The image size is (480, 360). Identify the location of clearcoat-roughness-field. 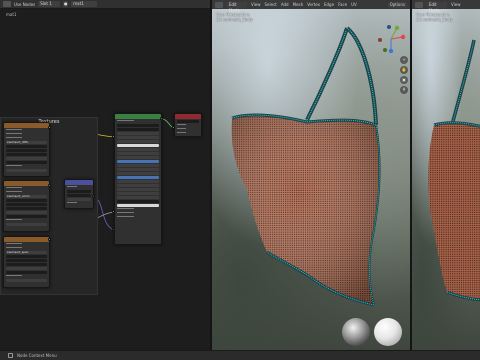
(138, 185).